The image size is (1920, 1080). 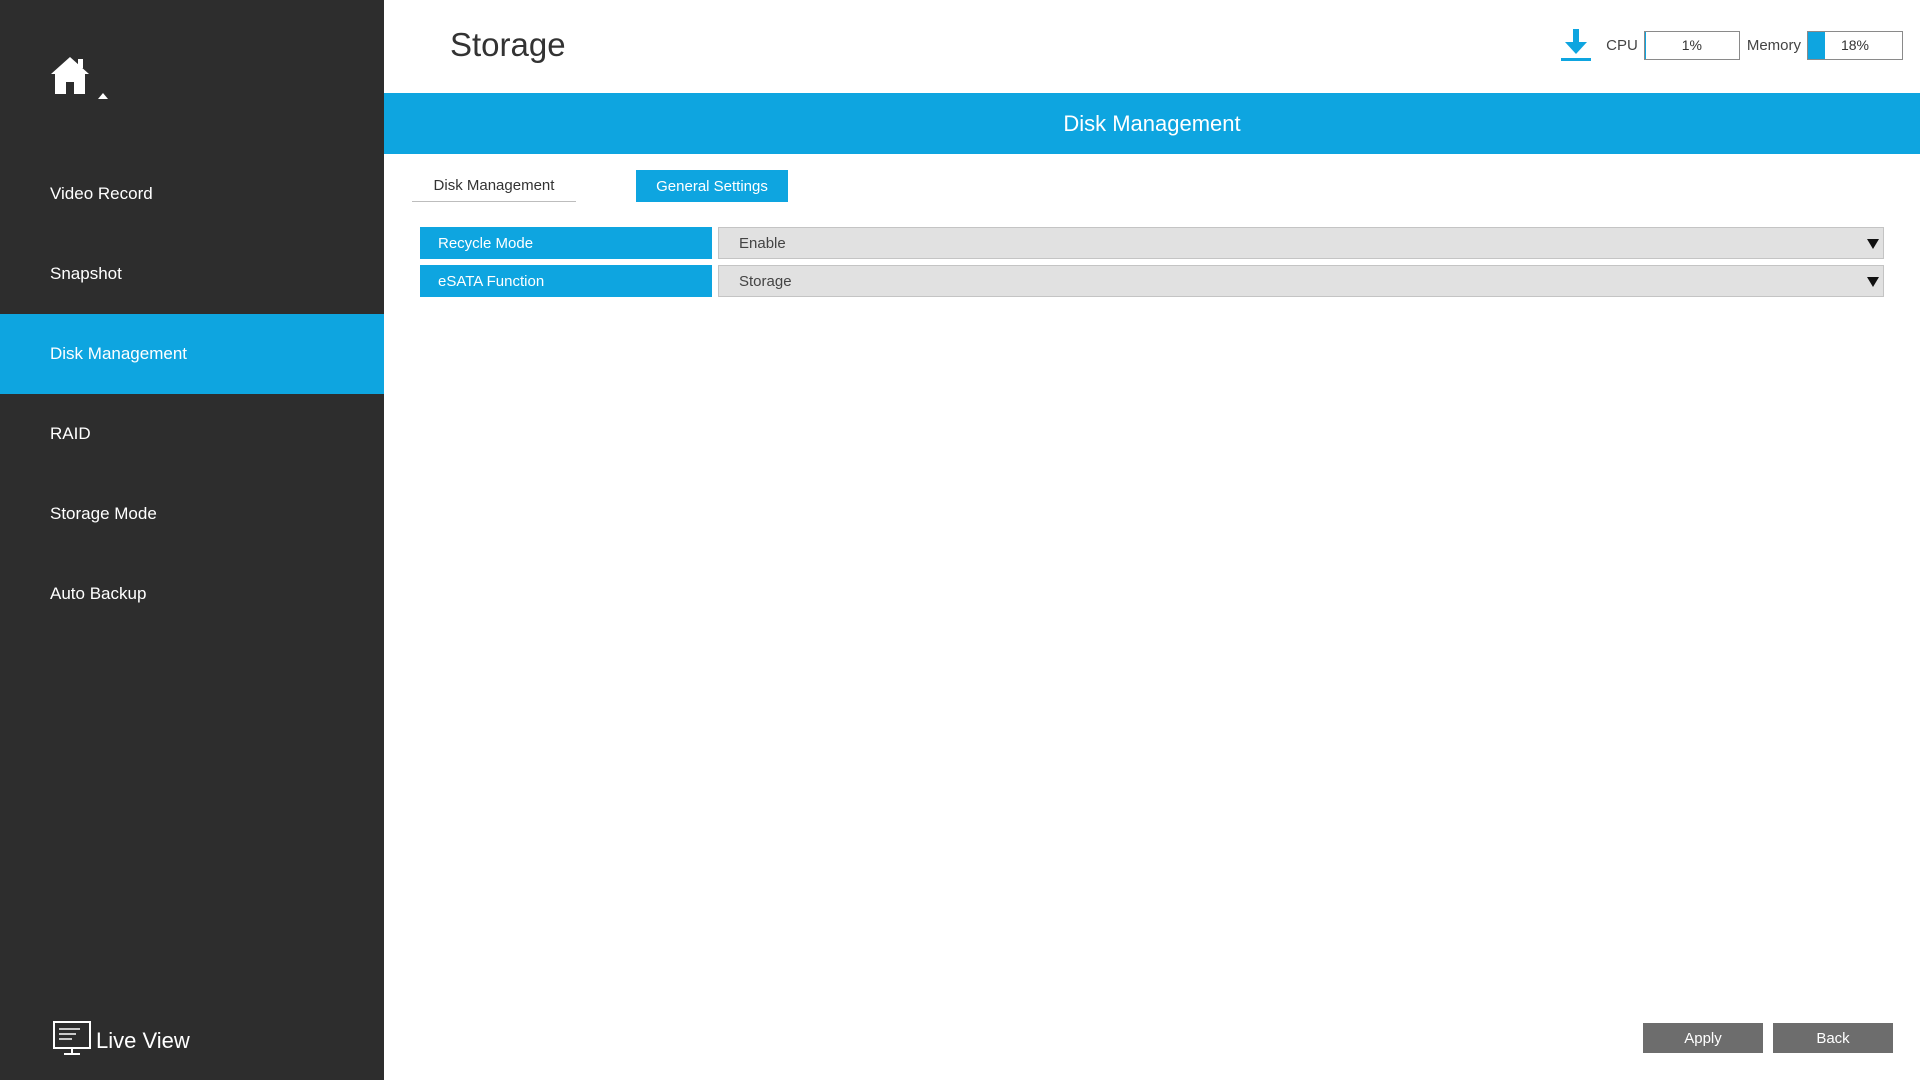 What do you see at coordinates (192, 434) in the screenshot?
I see `sidebar-item-raid: RAID` at bounding box center [192, 434].